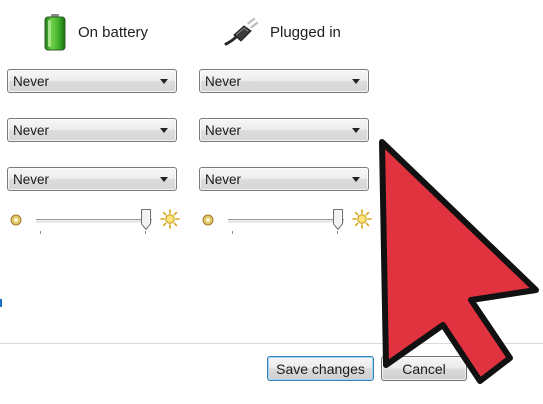  I want to click on plugged-in-label: Plugged in, so click(305, 32).